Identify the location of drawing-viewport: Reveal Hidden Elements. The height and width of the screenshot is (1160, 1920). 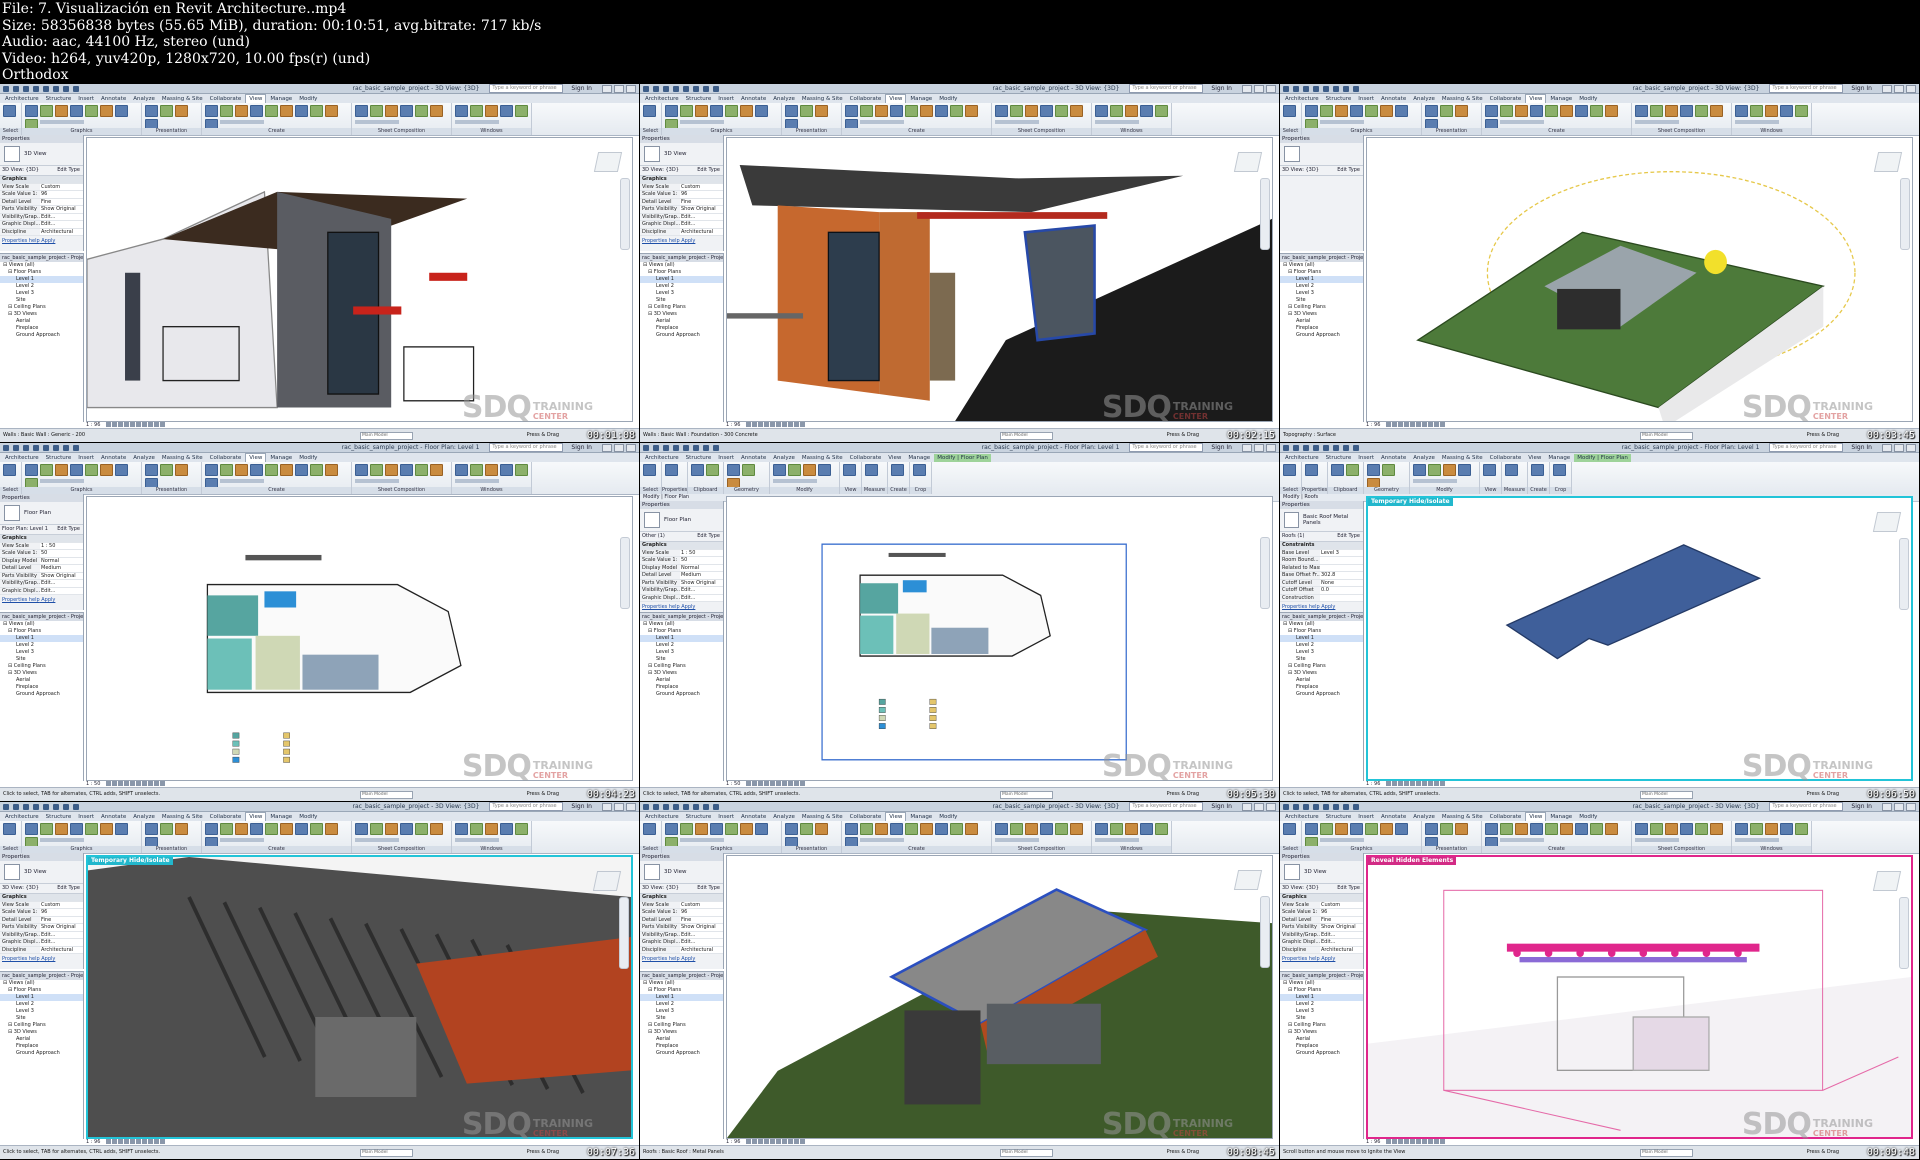
(1639, 997).